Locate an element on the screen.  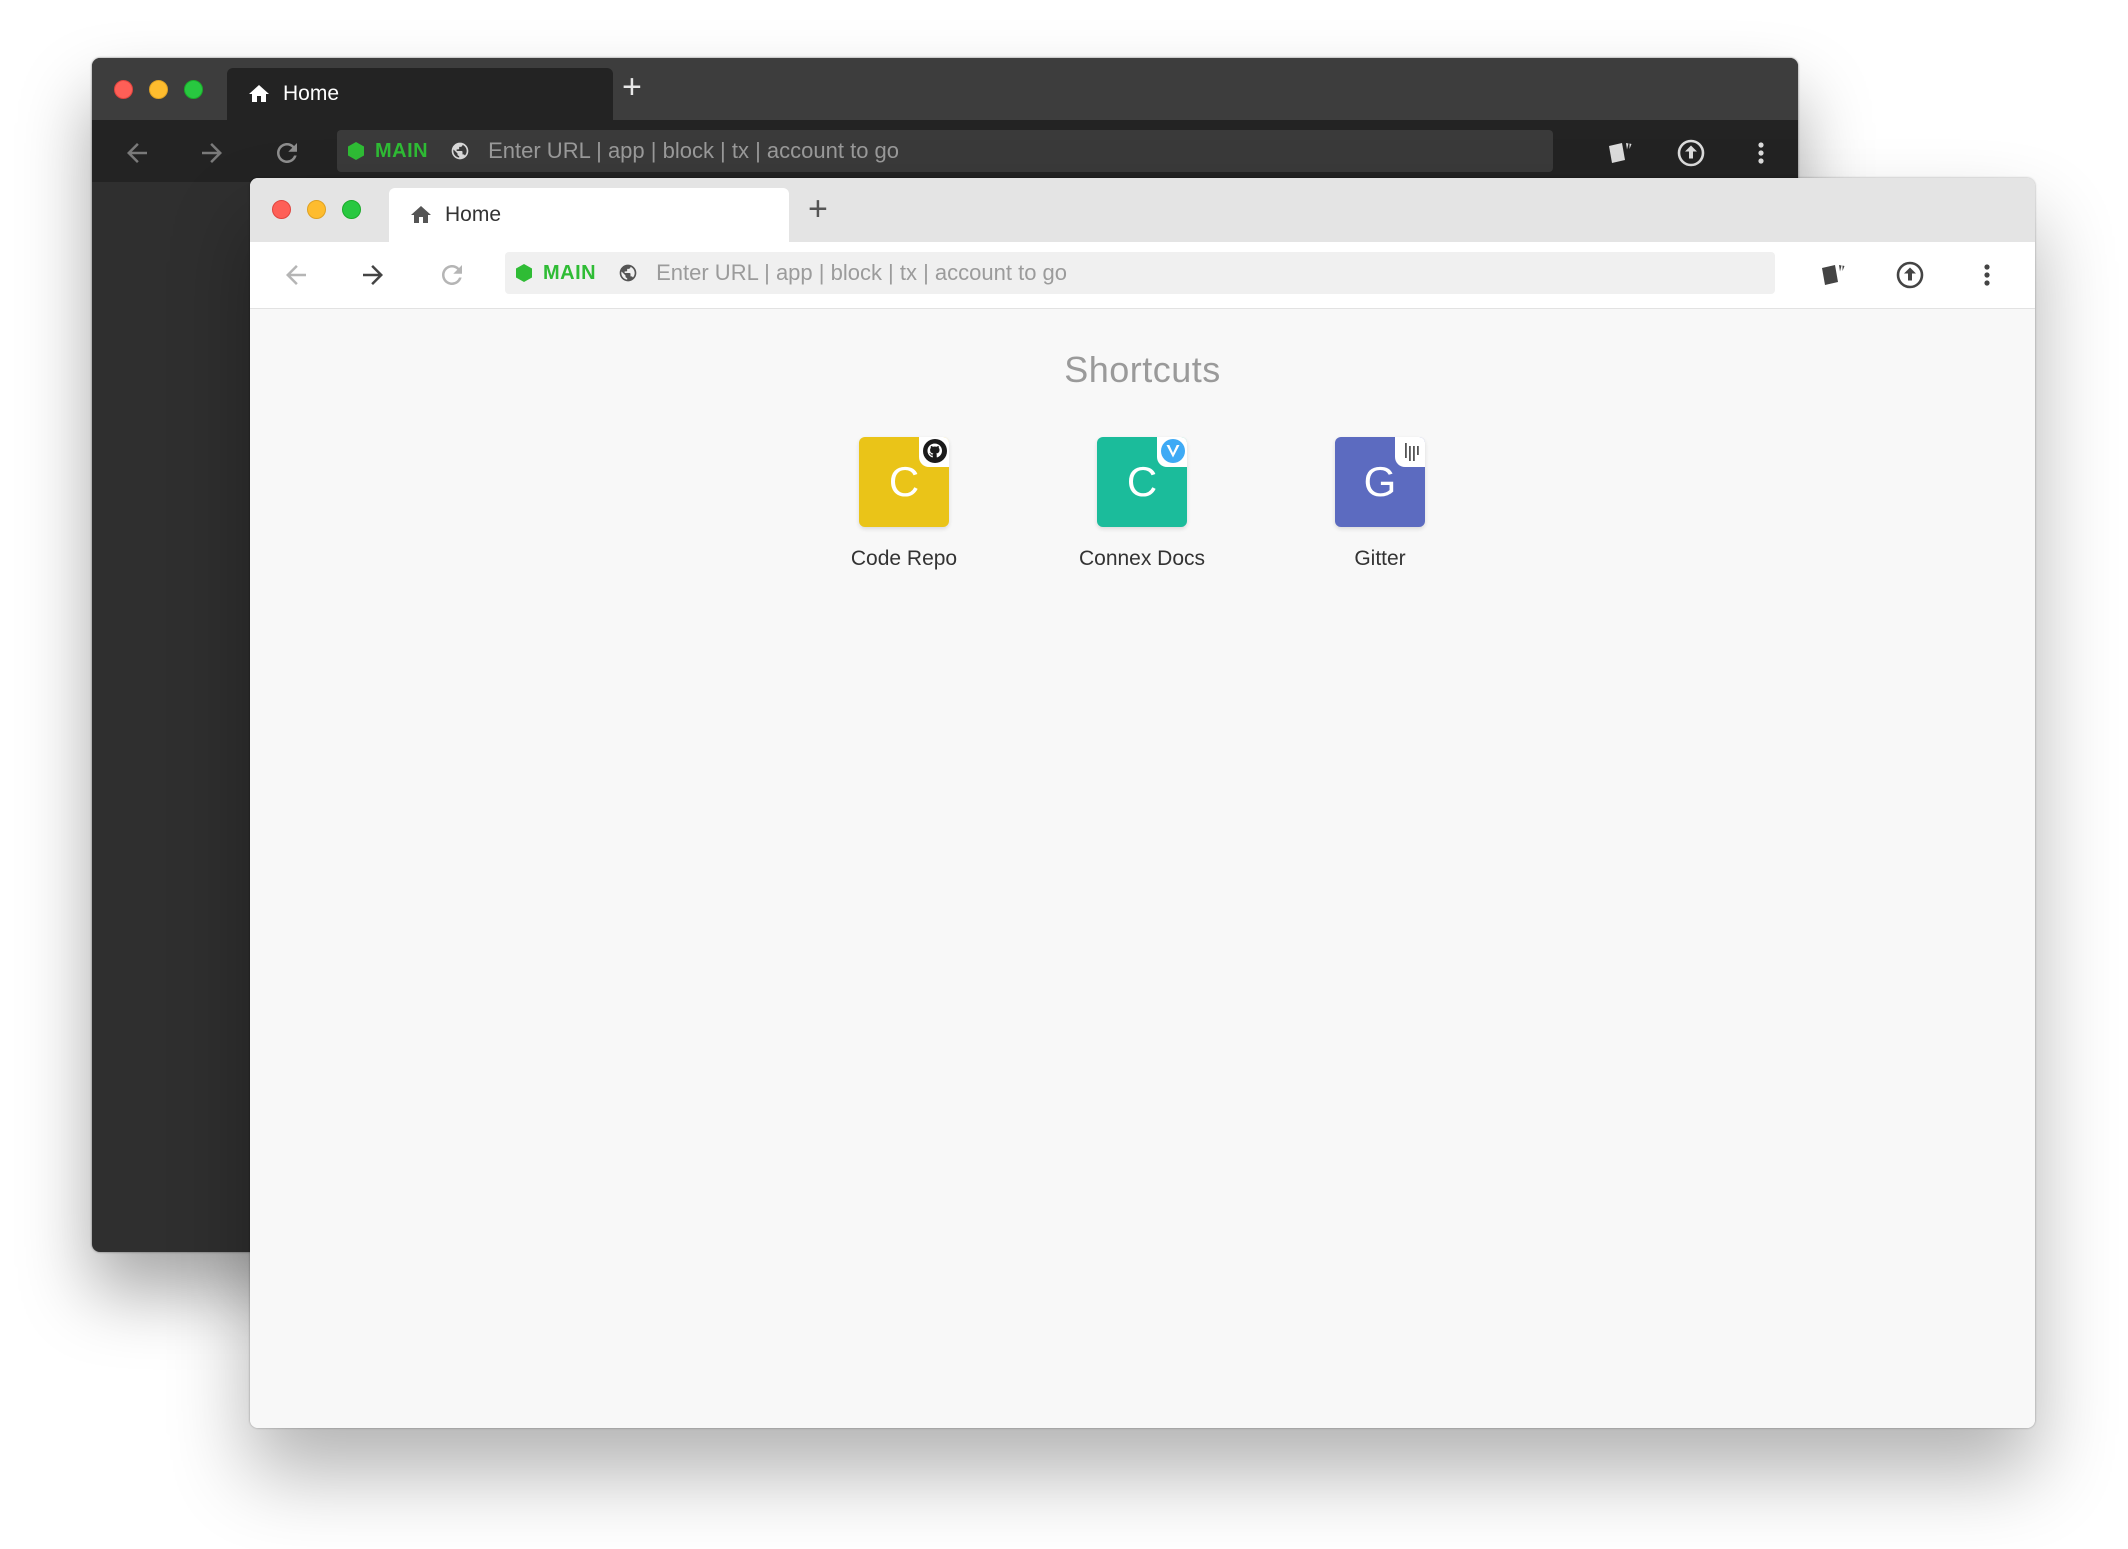
shortcut-code-repo: C Code Repo is located at coordinates (904, 504).